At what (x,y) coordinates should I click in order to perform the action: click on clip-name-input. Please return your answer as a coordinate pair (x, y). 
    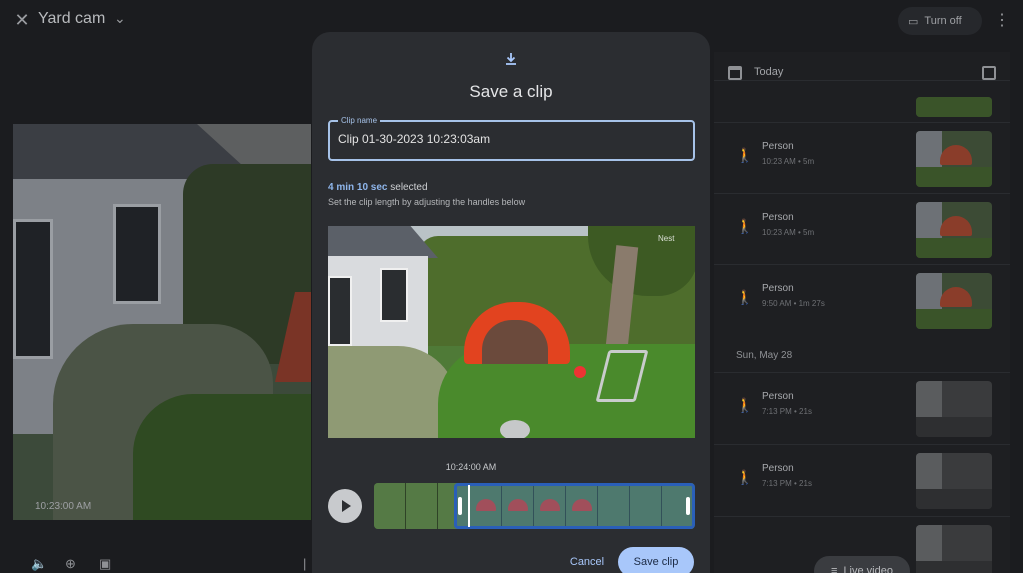
    Looking at the image, I should click on (508, 139).